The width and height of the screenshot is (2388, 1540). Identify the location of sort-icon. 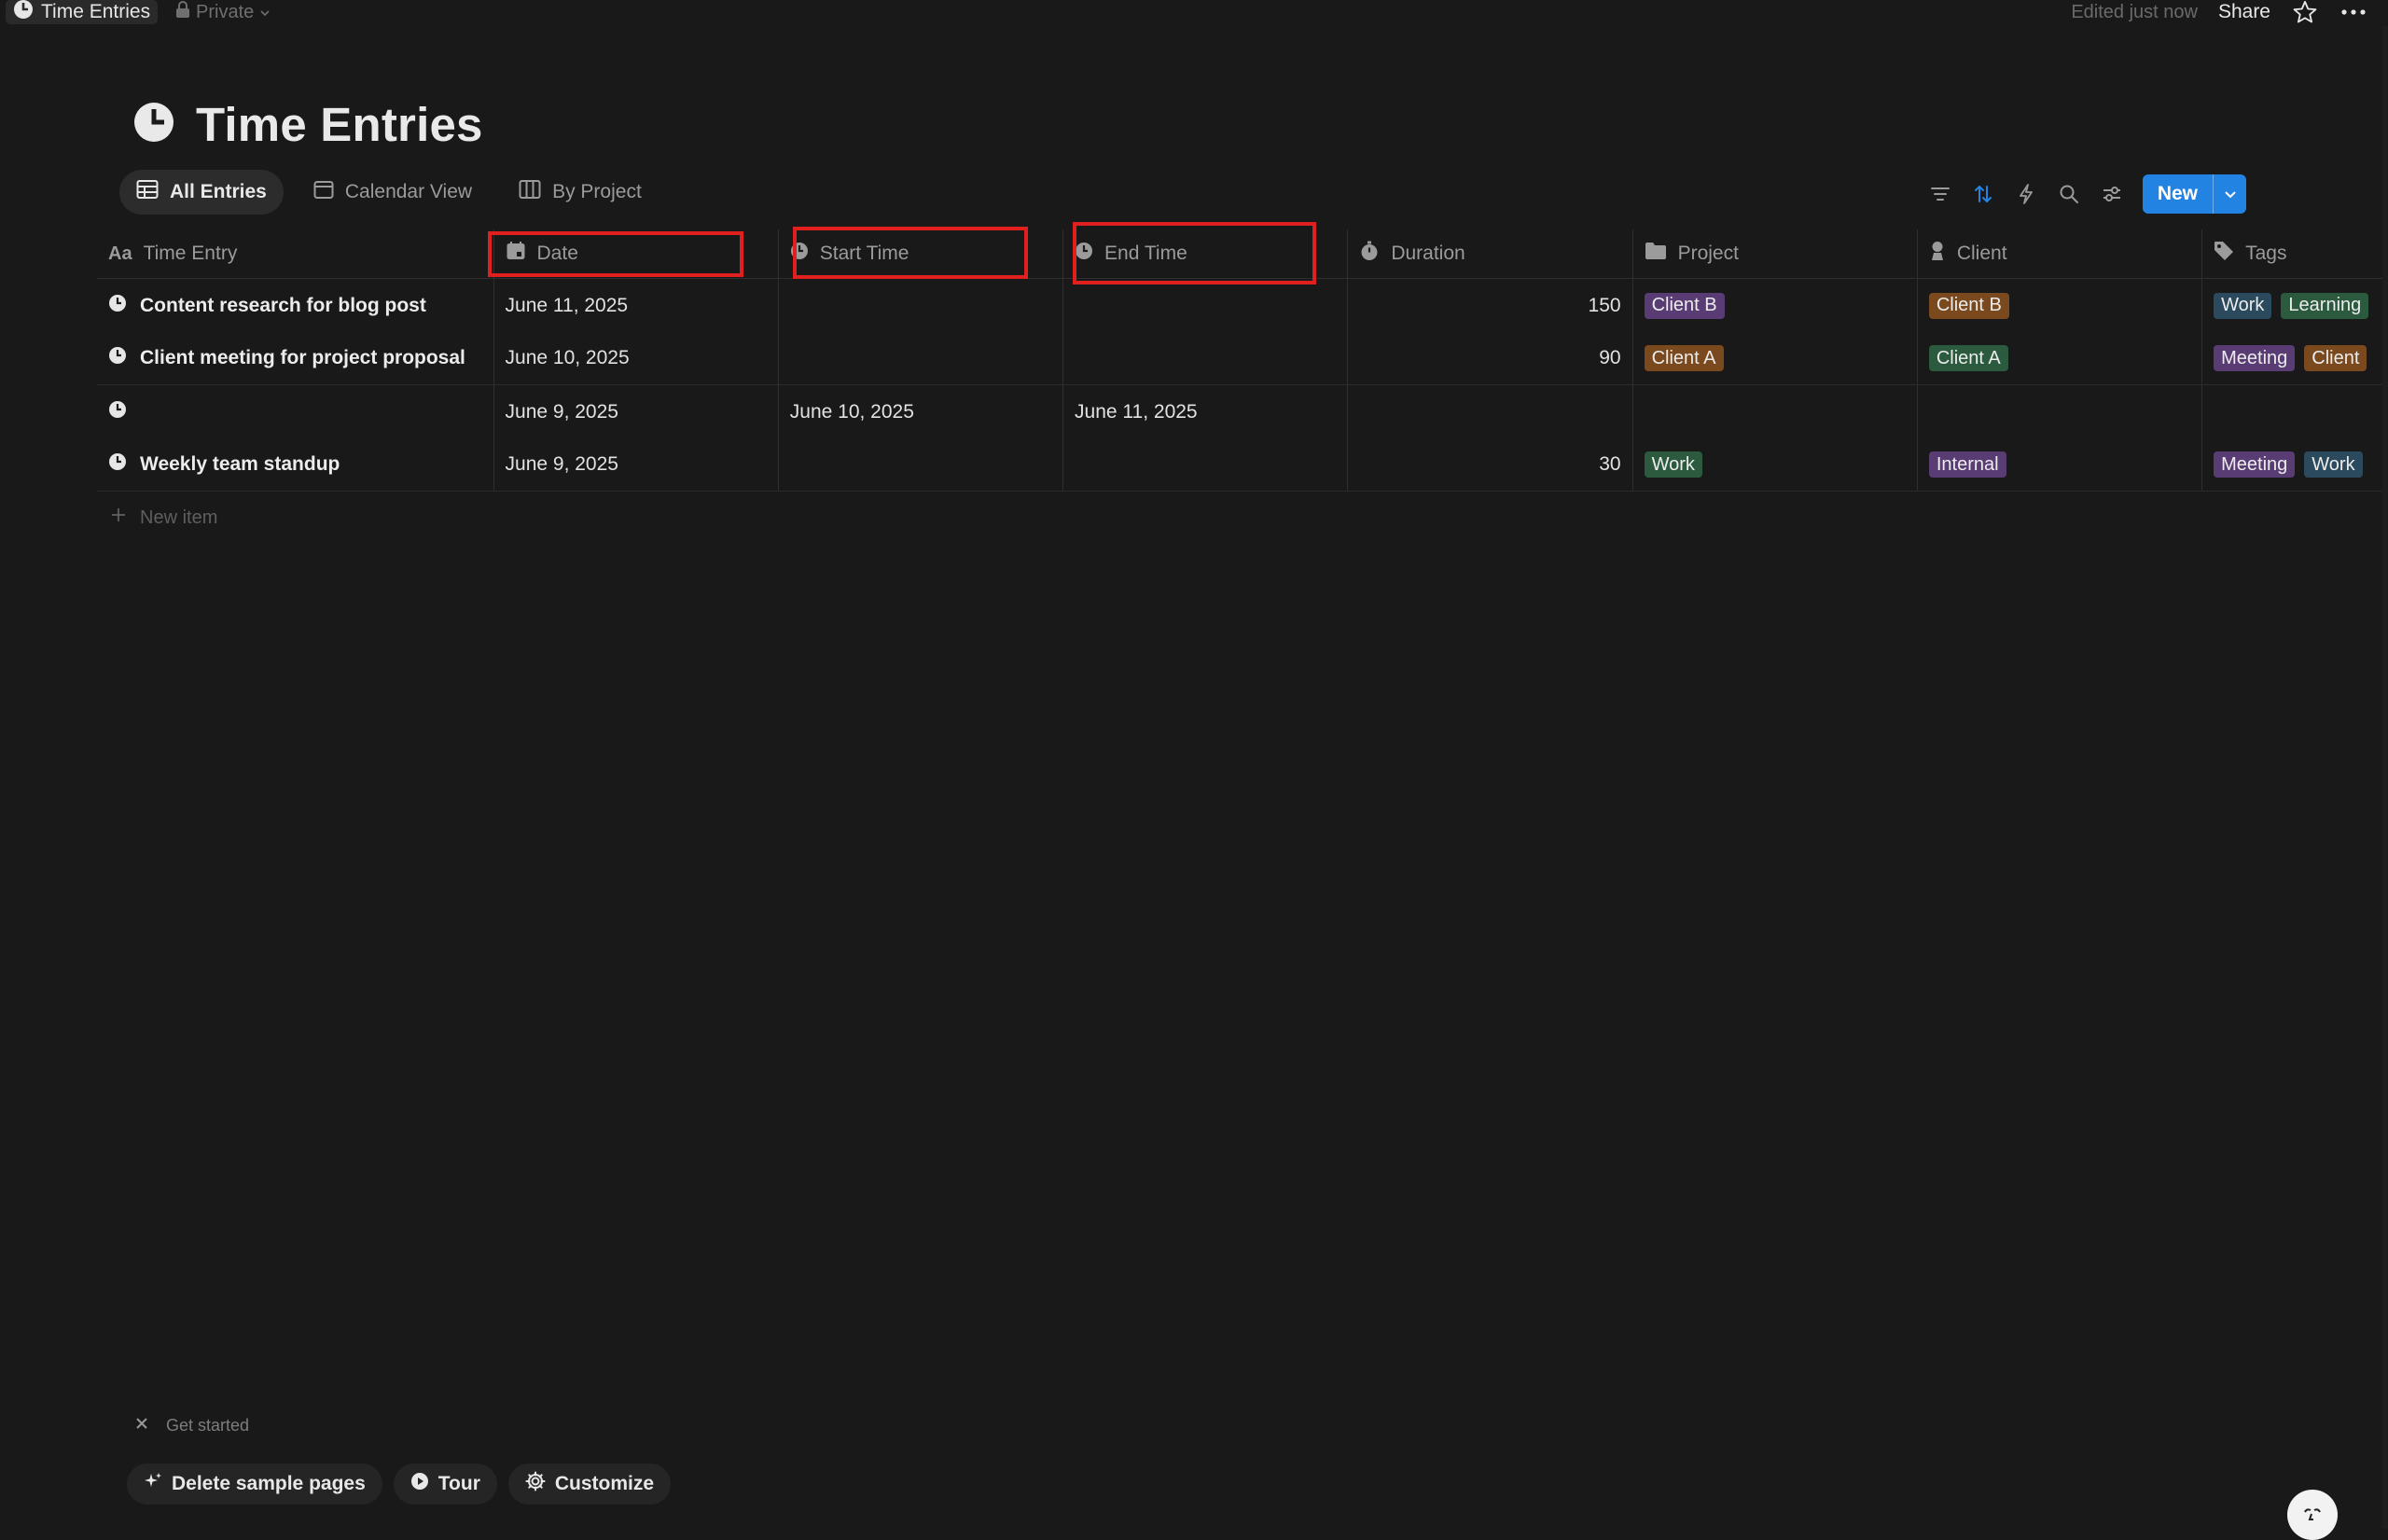
(1983, 194).